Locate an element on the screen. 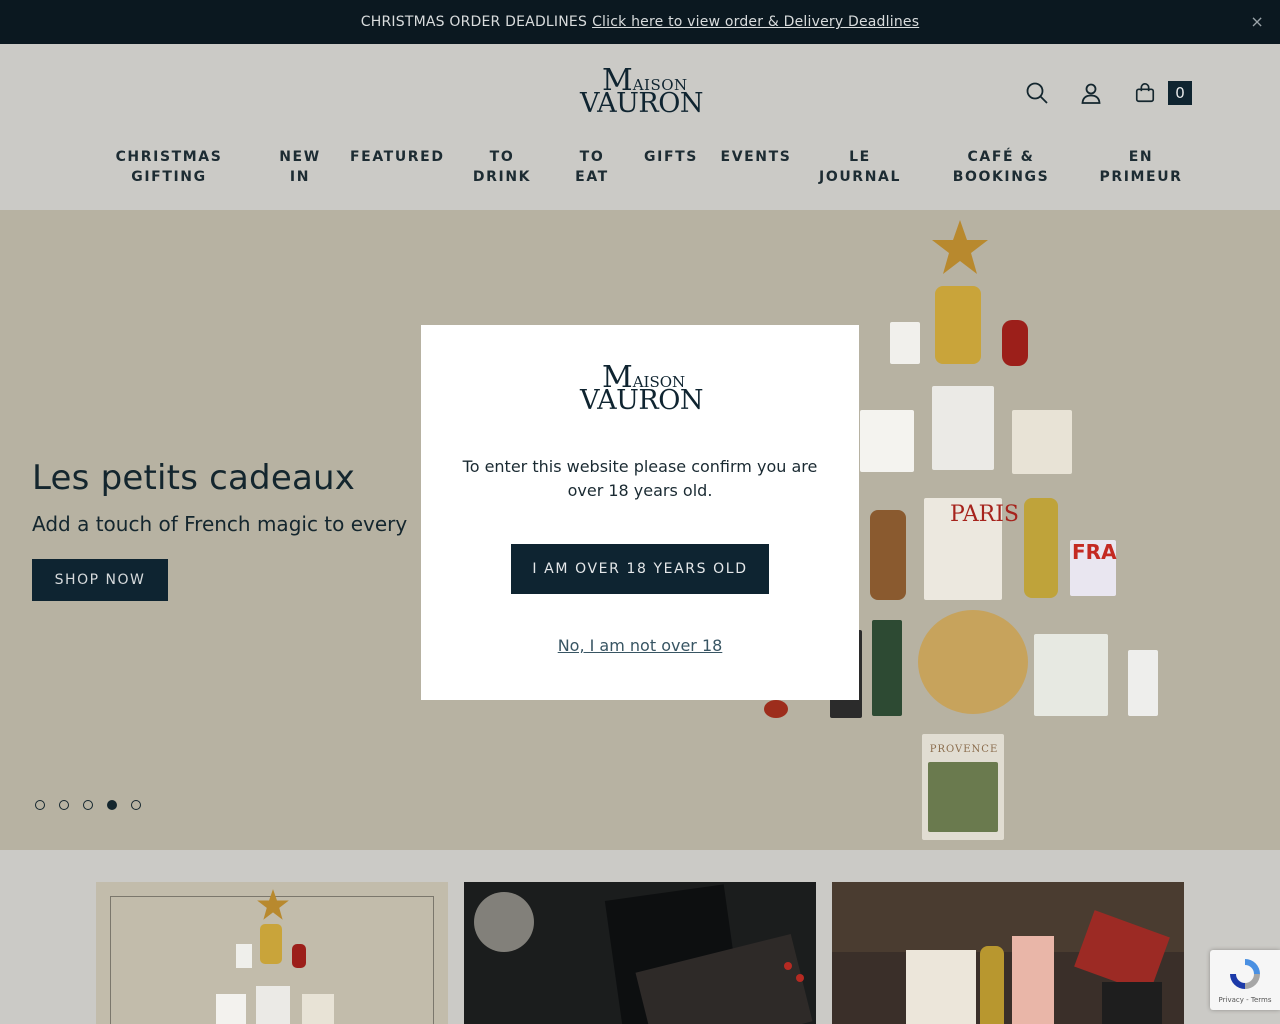 The width and height of the screenshot is (1280, 1024). recaptcha-terms: Privacy - Terms is located at coordinates (1245, 1000).